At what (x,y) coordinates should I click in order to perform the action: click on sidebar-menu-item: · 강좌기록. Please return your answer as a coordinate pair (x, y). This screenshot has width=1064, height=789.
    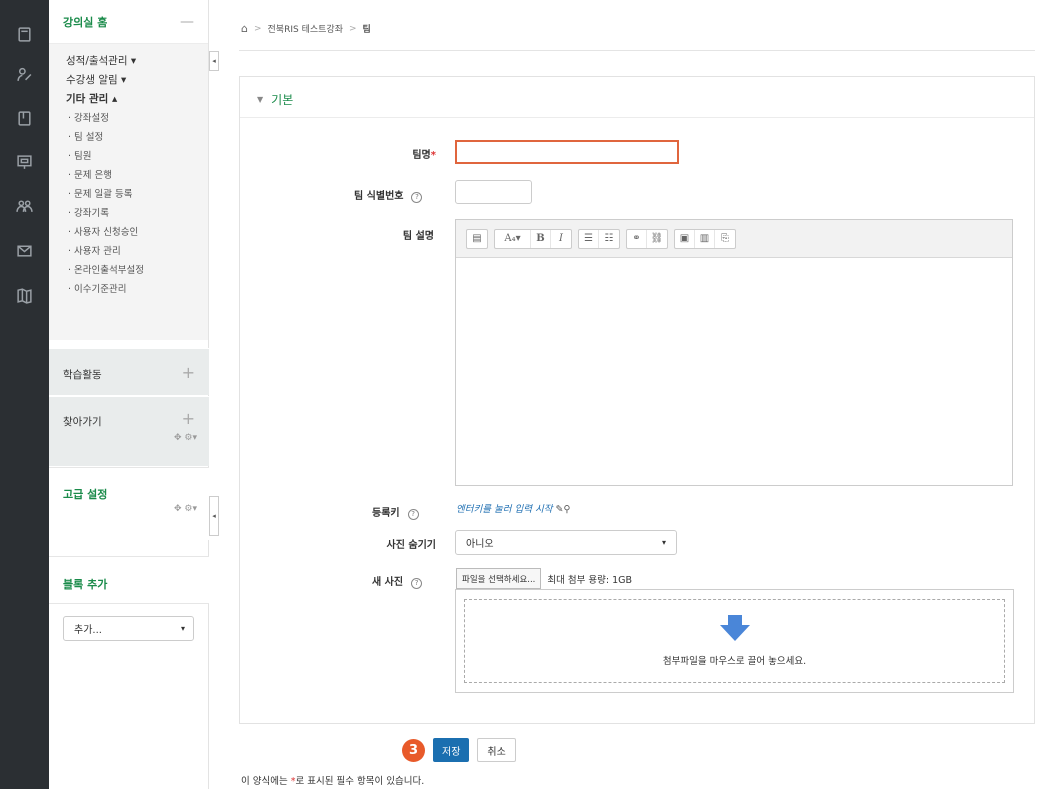
    Looking at the image, I should click on (128, 213).